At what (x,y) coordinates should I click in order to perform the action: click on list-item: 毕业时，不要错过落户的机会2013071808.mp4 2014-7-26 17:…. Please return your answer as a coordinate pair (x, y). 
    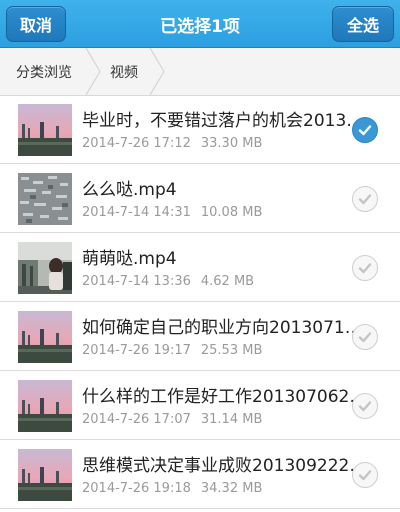
    Looking at the image, I should click on (200, 130).